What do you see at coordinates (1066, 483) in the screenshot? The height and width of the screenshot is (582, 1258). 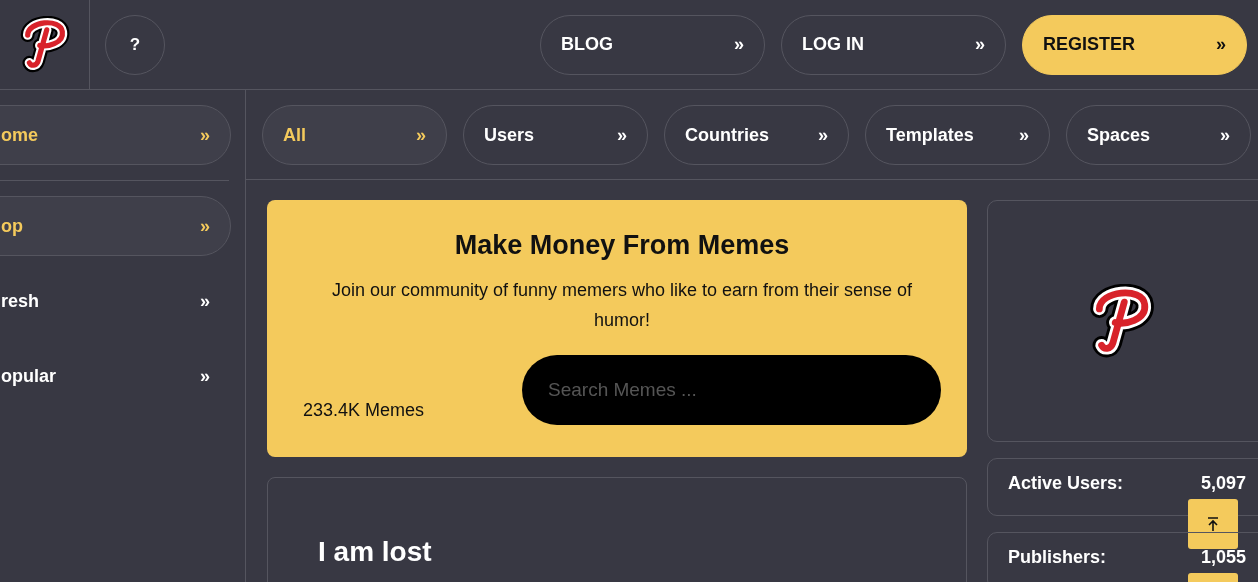 I see `stat-label: Active Users:` at bounding box center [1066, 483].